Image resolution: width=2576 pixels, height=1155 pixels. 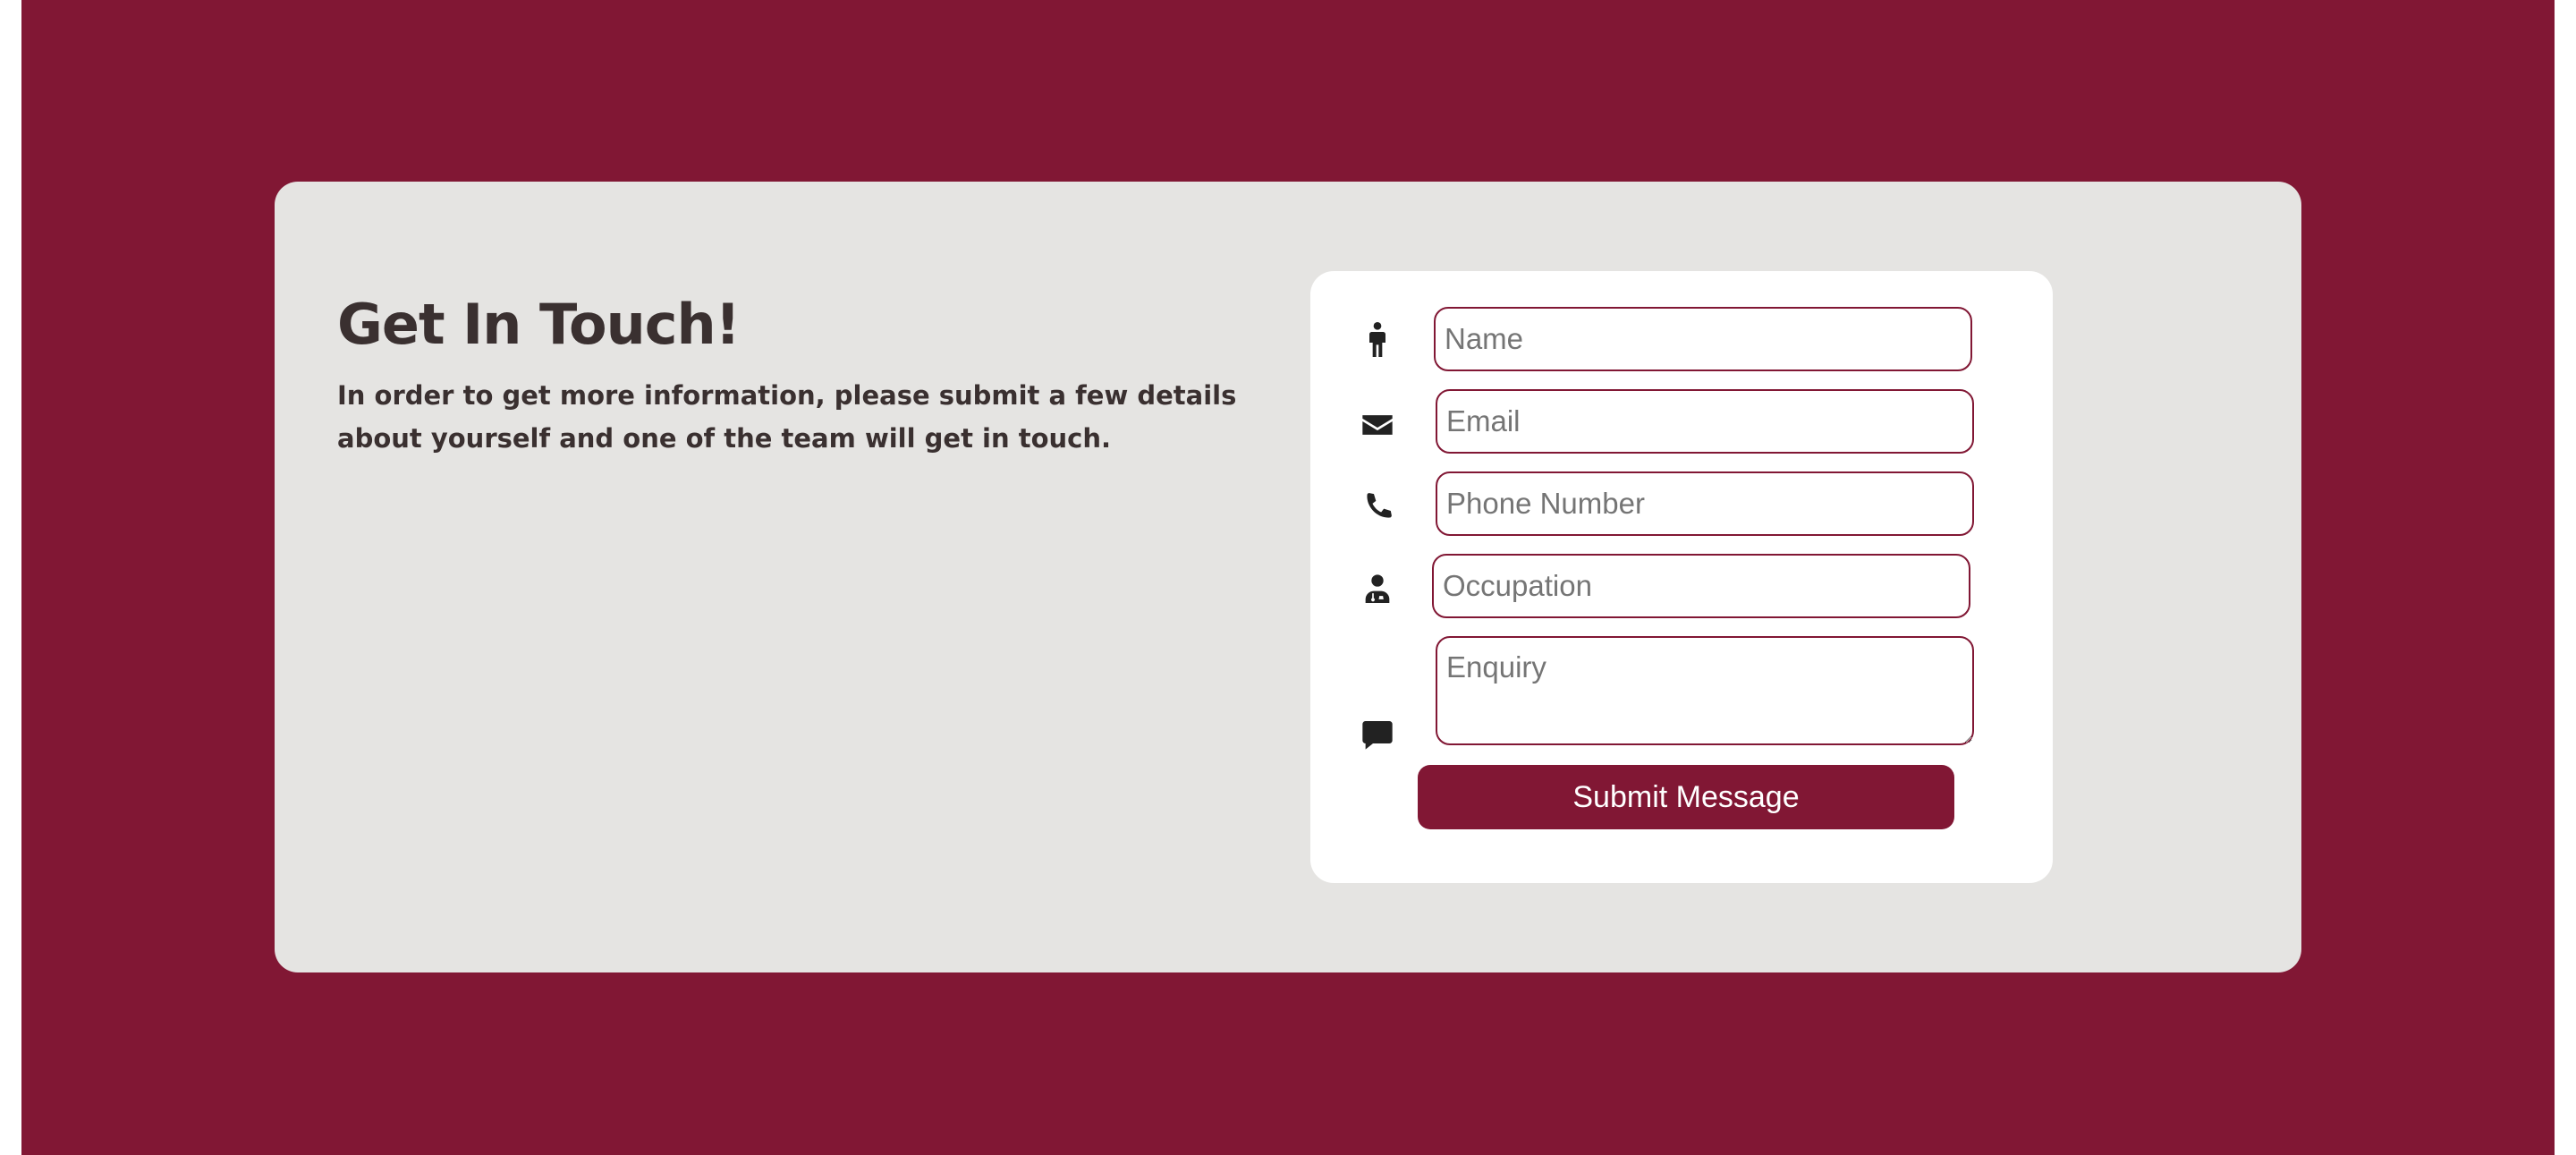 I want to click on phone-icon, so click(x=1377, y=507).